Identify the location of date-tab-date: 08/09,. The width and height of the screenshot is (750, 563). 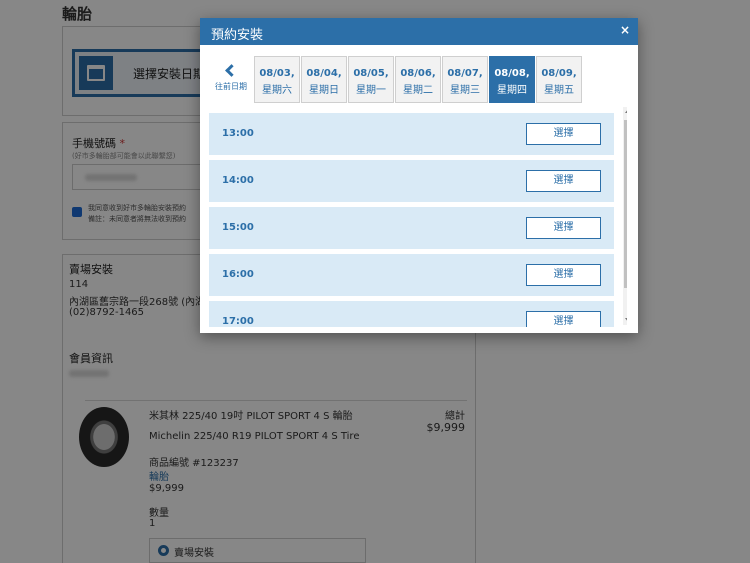
(559, 73).